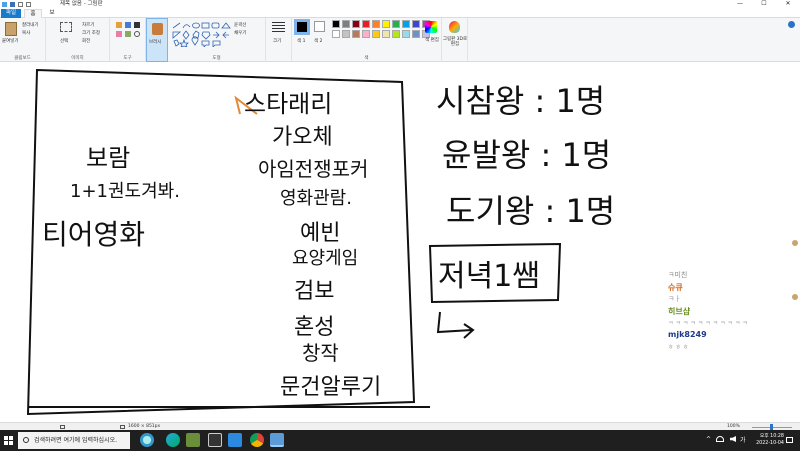 This screenshot has width=800, height=451. I want to click on brush-label: 브러시, so click(155, 42).